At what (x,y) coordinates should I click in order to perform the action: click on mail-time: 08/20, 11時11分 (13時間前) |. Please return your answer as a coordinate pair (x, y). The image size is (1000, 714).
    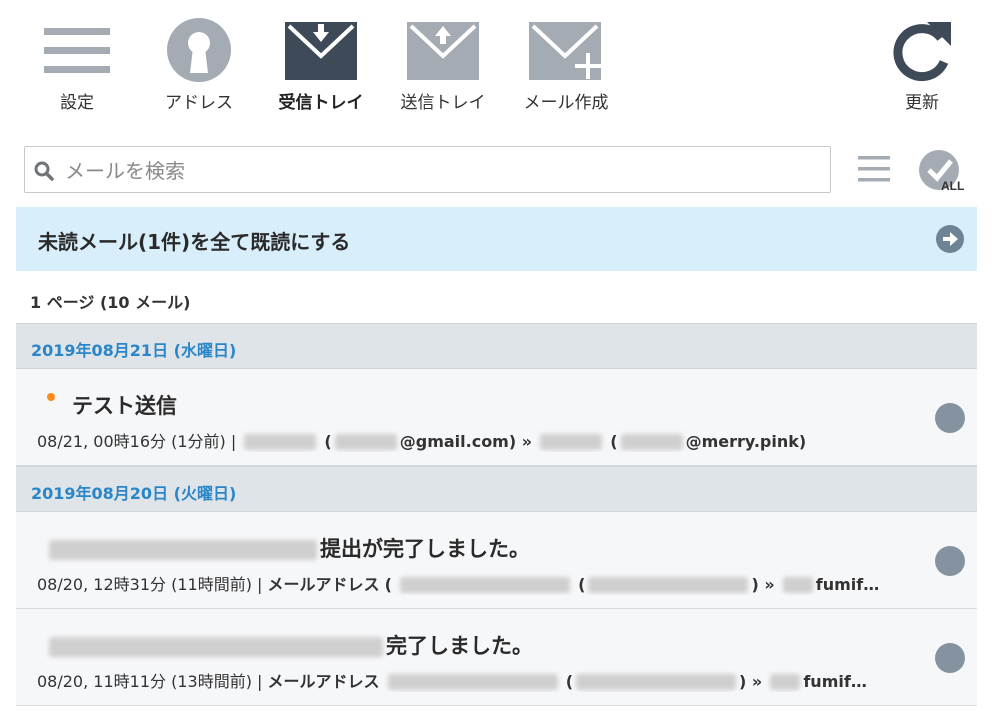
    Looking at the image, I should click on (150, 681).